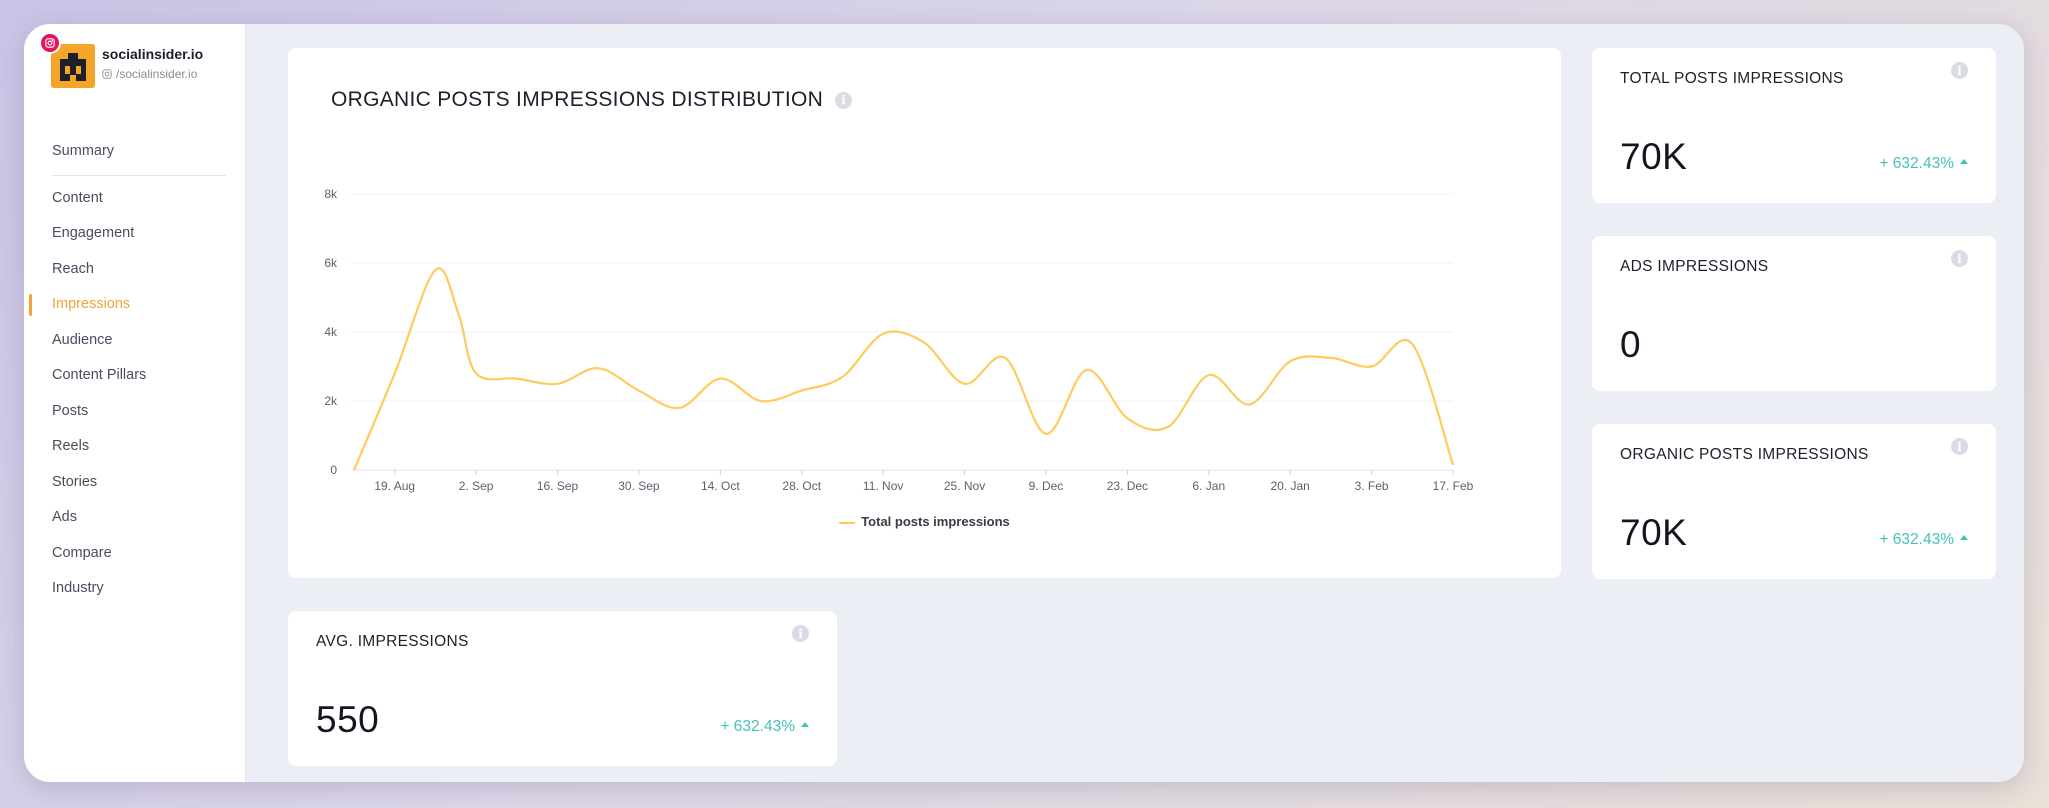 This screenshot has width=2049, height=808. I want to click on stat-title: ADS IMPRESSIONS, so click(1694, 266).